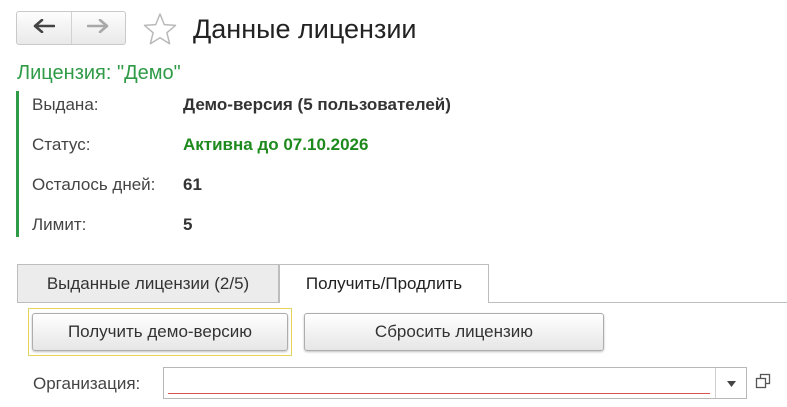 This screenshot has height=407, width=787. I want to click on limit-label: Лимит:, so click(59, 224).